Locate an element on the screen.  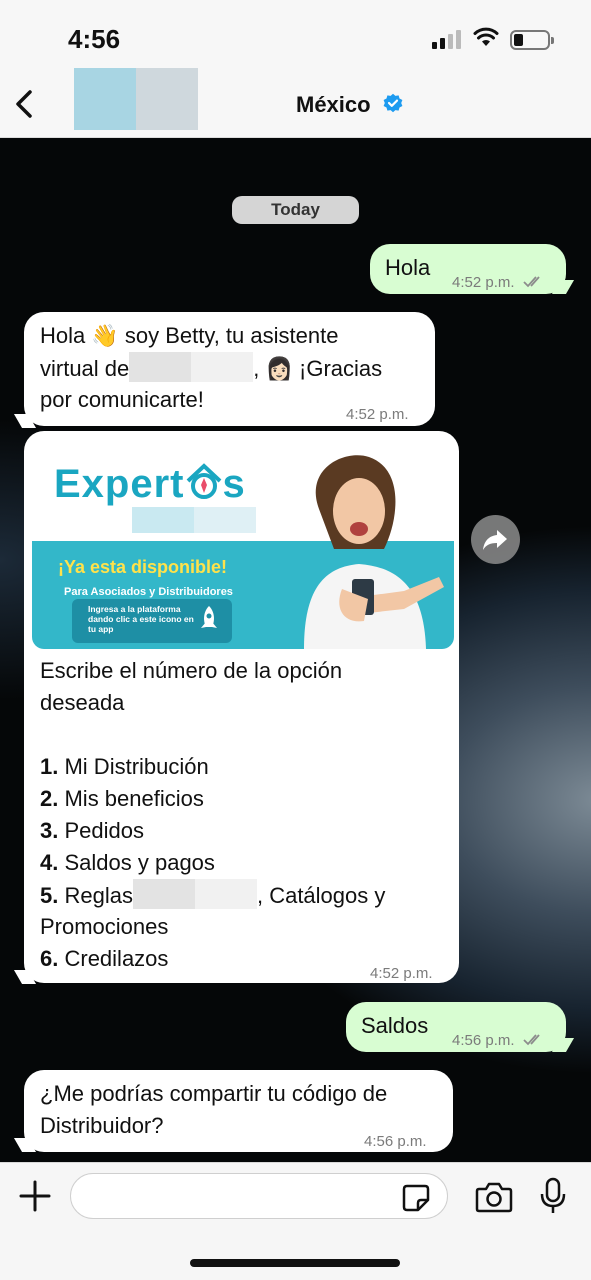
message-text-line: deseada is located at coordinates (82, 702).